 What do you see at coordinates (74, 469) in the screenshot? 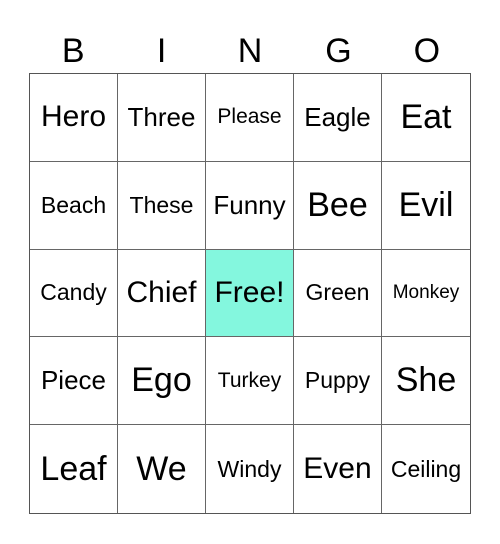
I see `bingo-cell: Leaf` at bounding box center [74, 469].